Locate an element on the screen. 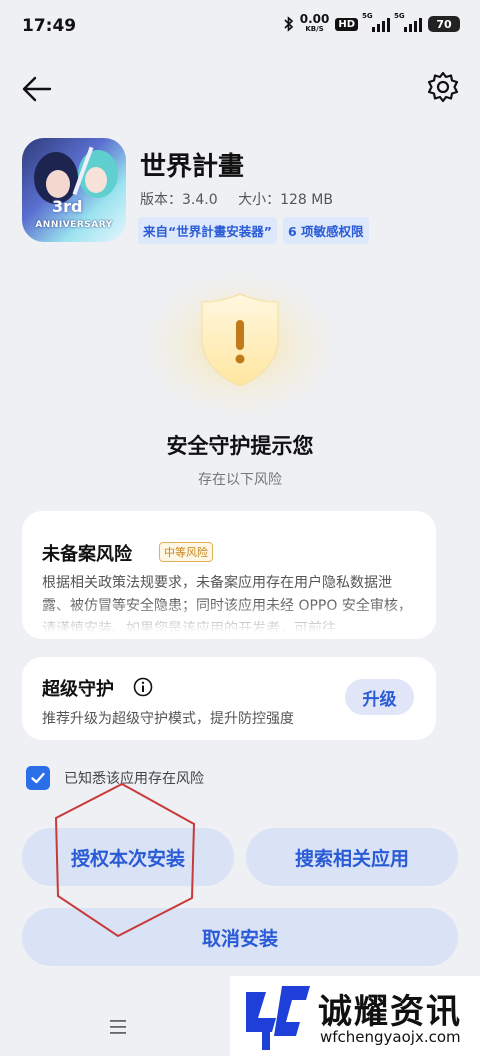 This screenshot has height=1056, width=480. info-icon is located at coordinates (143, 687).